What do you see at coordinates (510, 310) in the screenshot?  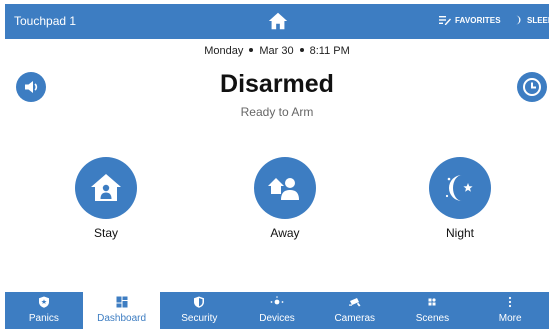 I see `nav-more: More` at bounding box center [510, 310].